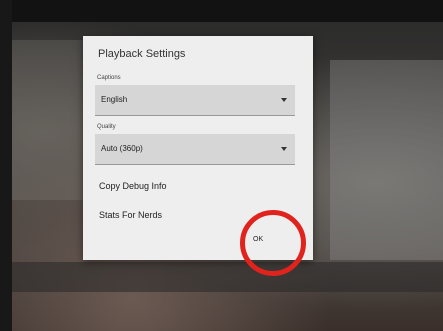 This screenshot has height=331, width=443. I want to click on quality-select-value: Auto (360p), so click(122, 148).